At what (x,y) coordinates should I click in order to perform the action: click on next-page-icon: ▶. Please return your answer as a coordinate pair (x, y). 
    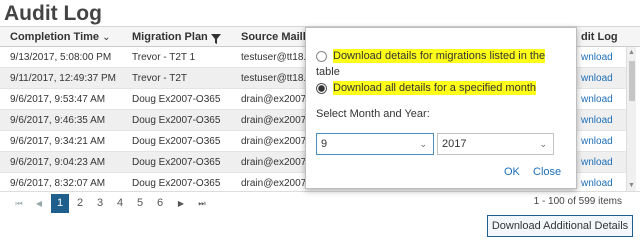
    Looking at the image, I should click on (181, 203).